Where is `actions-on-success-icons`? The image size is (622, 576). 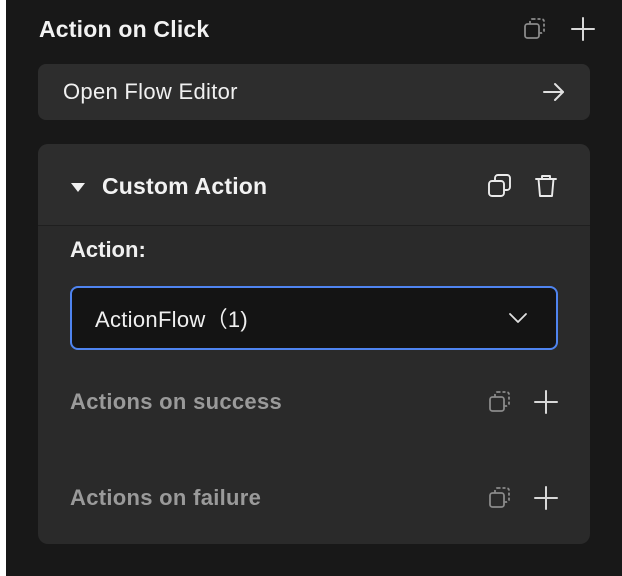 actions-on-success-icons is located at coordinates (523, 402).